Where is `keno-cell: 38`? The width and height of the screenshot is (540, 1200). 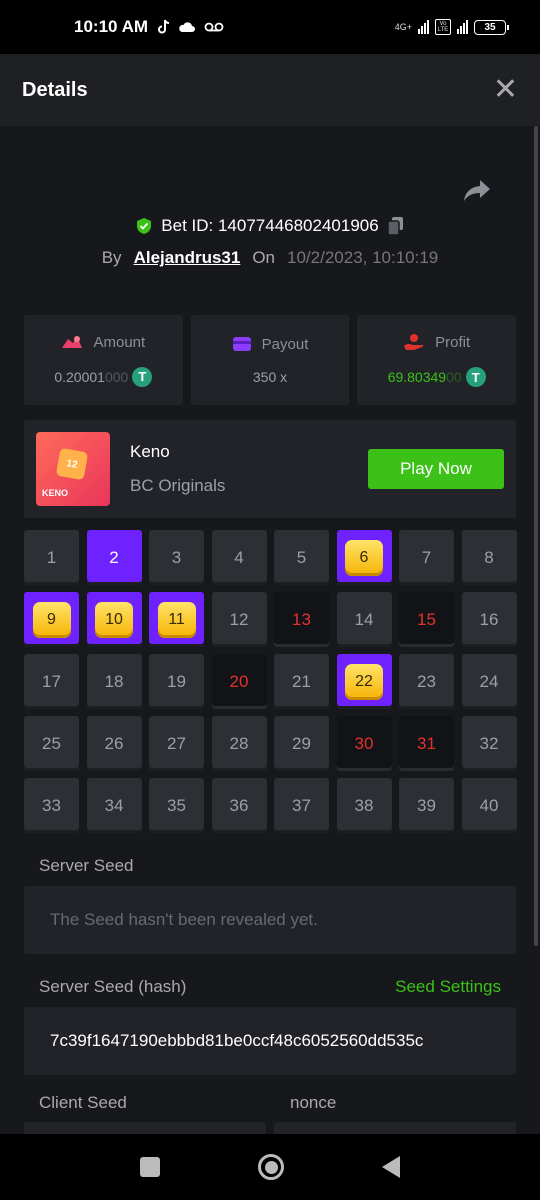
keno-cell: 38 is located at coordinates (364, 805).